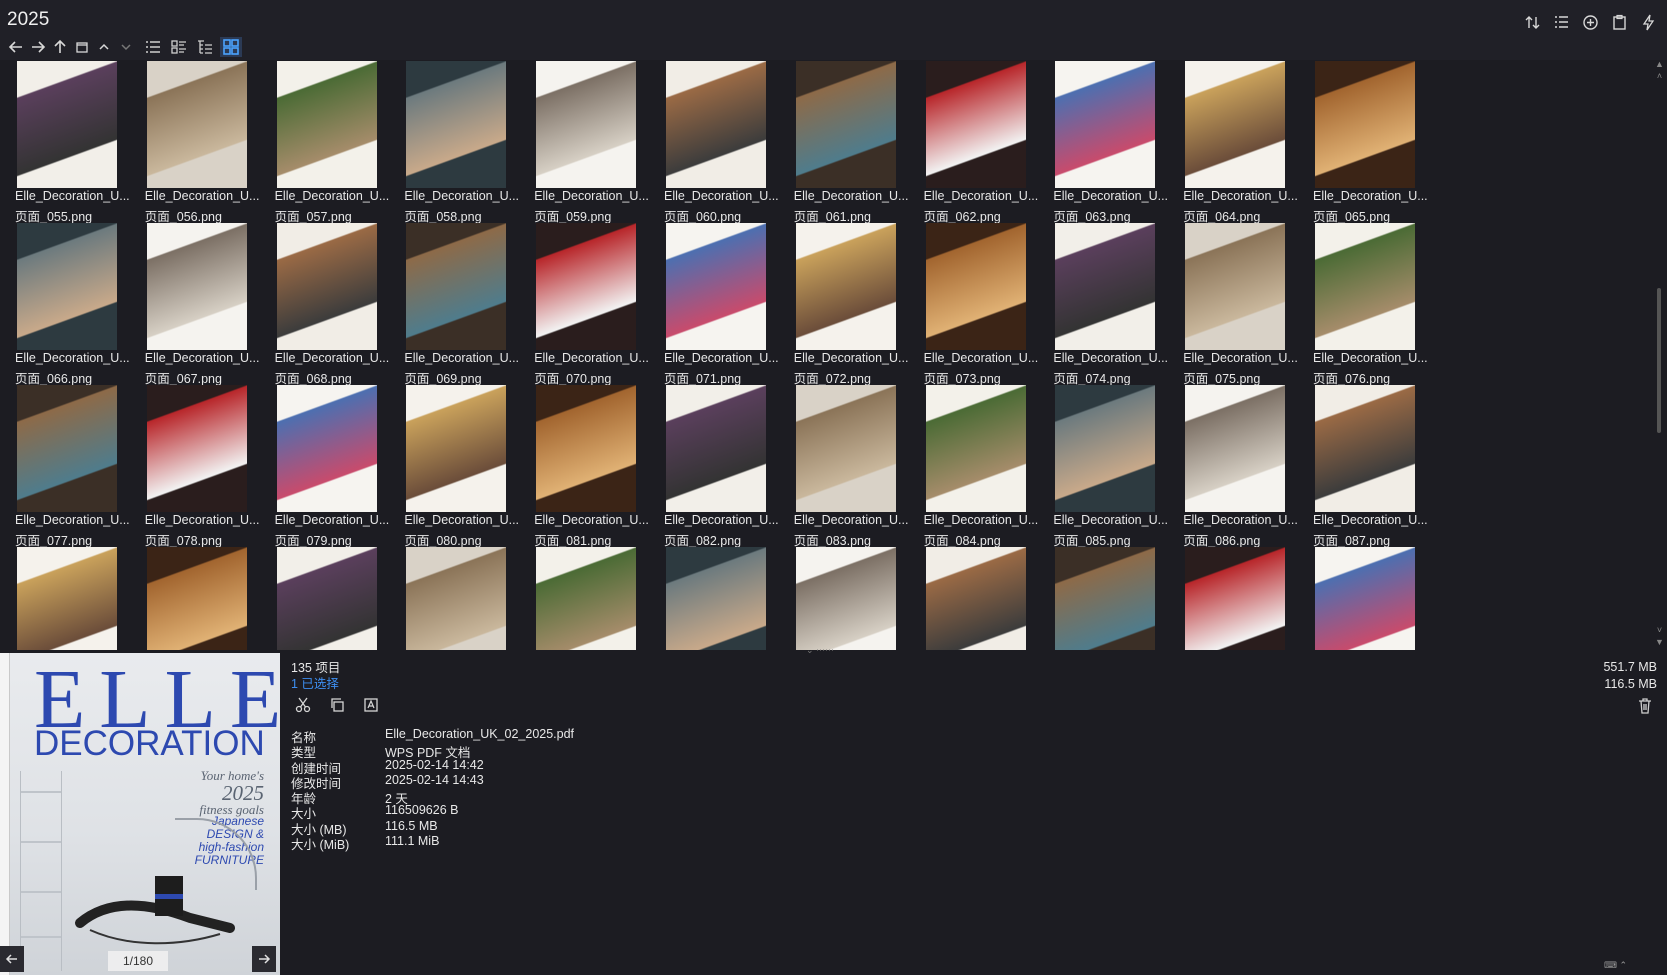 This screenshot has height=975, width=1667. What do you see at coordinates (1561, 22) in the screenshot?
I see `view-options-icon` at bounding box center [1561, 22].